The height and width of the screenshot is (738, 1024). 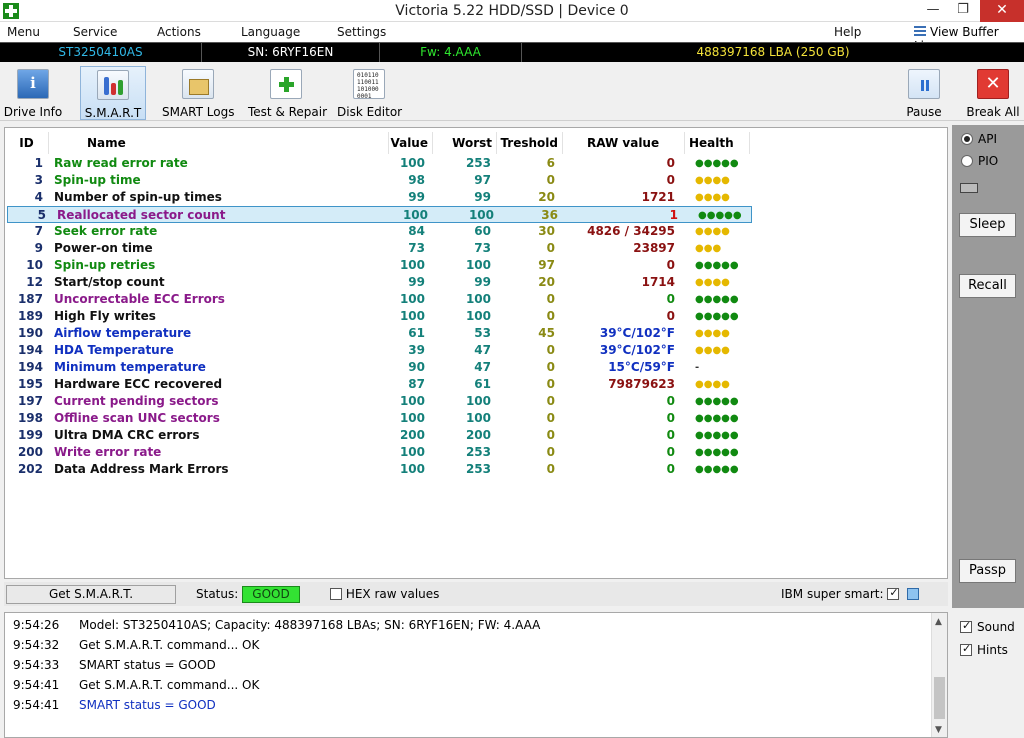 I want to click on row-id: 187, so click(x=30, y=299).